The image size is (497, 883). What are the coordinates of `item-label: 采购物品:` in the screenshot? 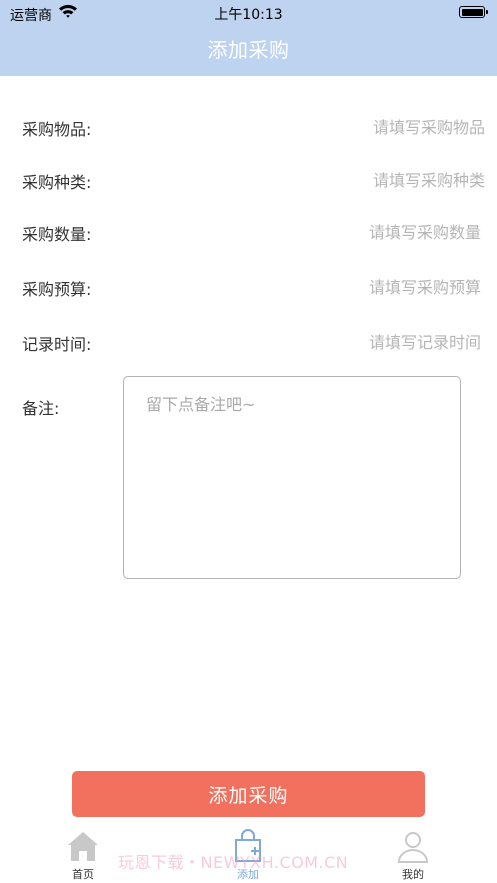 It's located at (57, 129).